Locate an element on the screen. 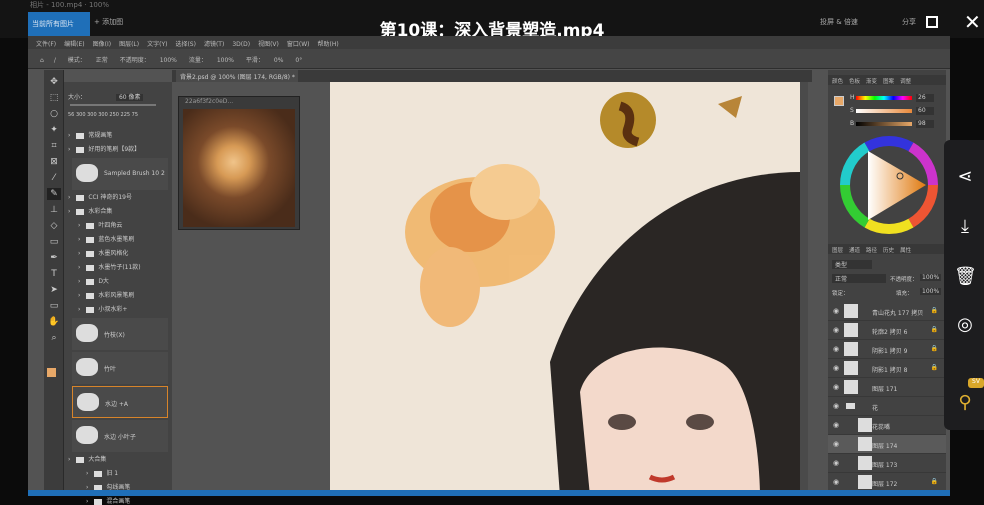 The height and width of the screenshot is (505, 984). layer-row: ◉ 图层 171 is located at coordinates (887, 387).